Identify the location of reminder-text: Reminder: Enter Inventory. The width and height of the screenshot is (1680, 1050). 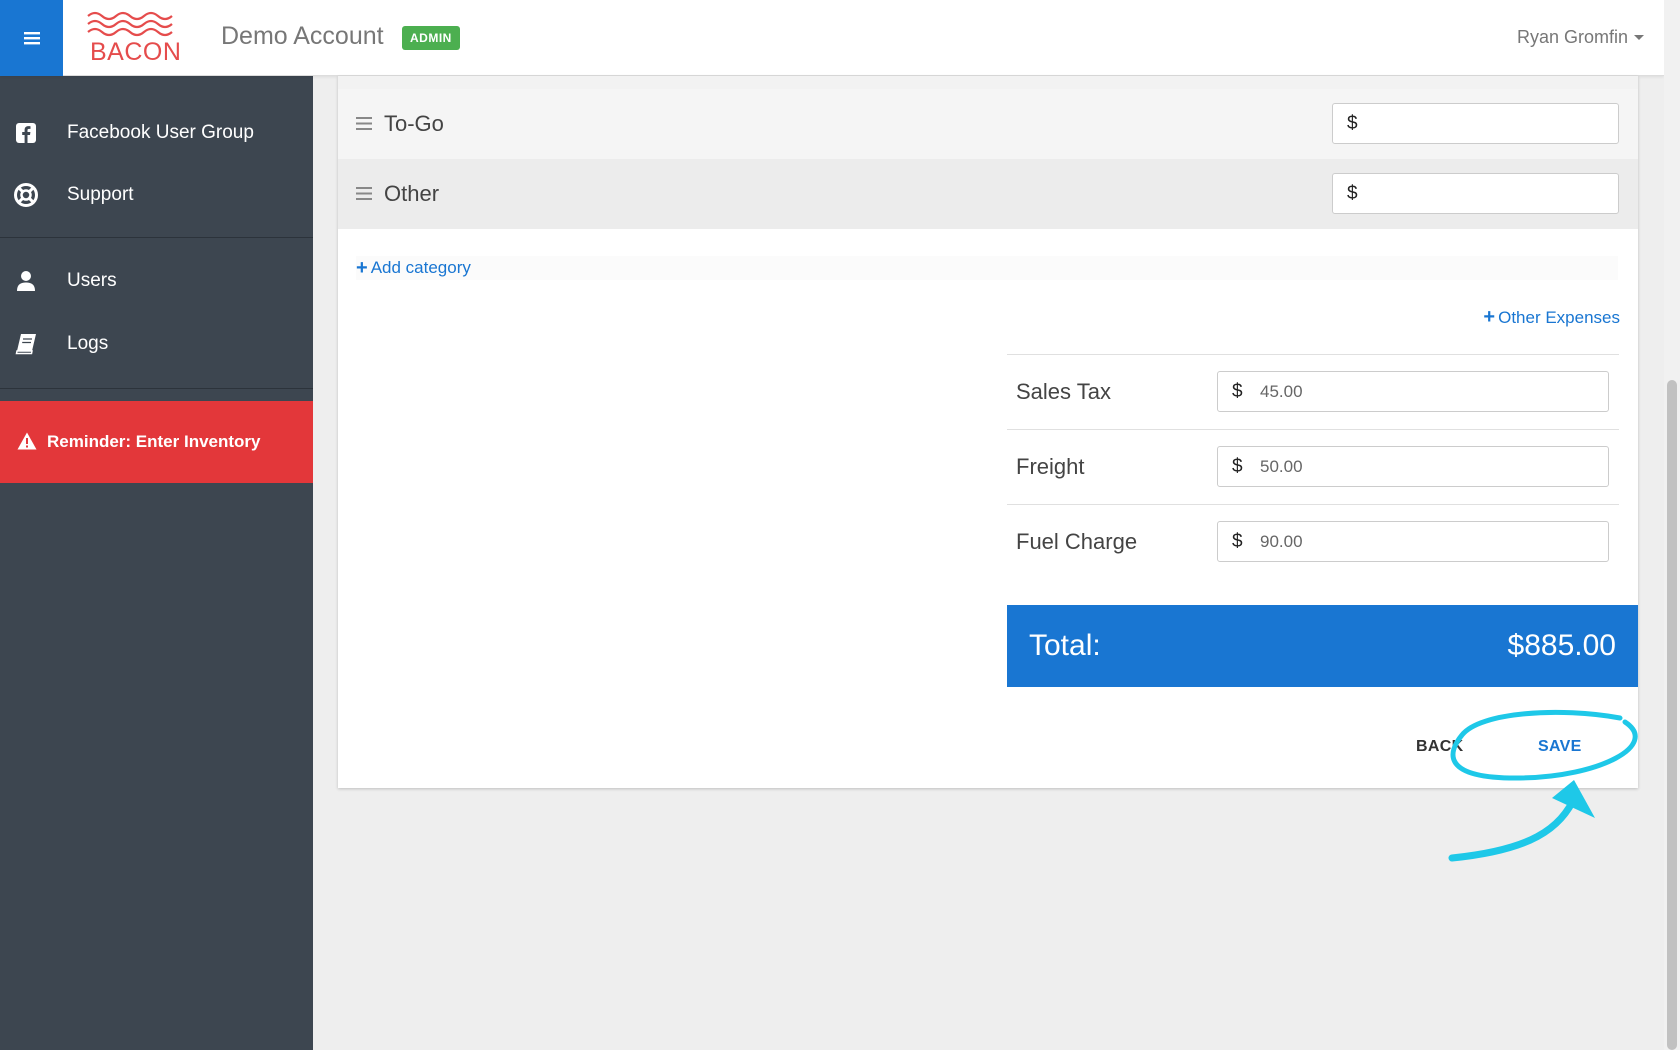
(154, 441).